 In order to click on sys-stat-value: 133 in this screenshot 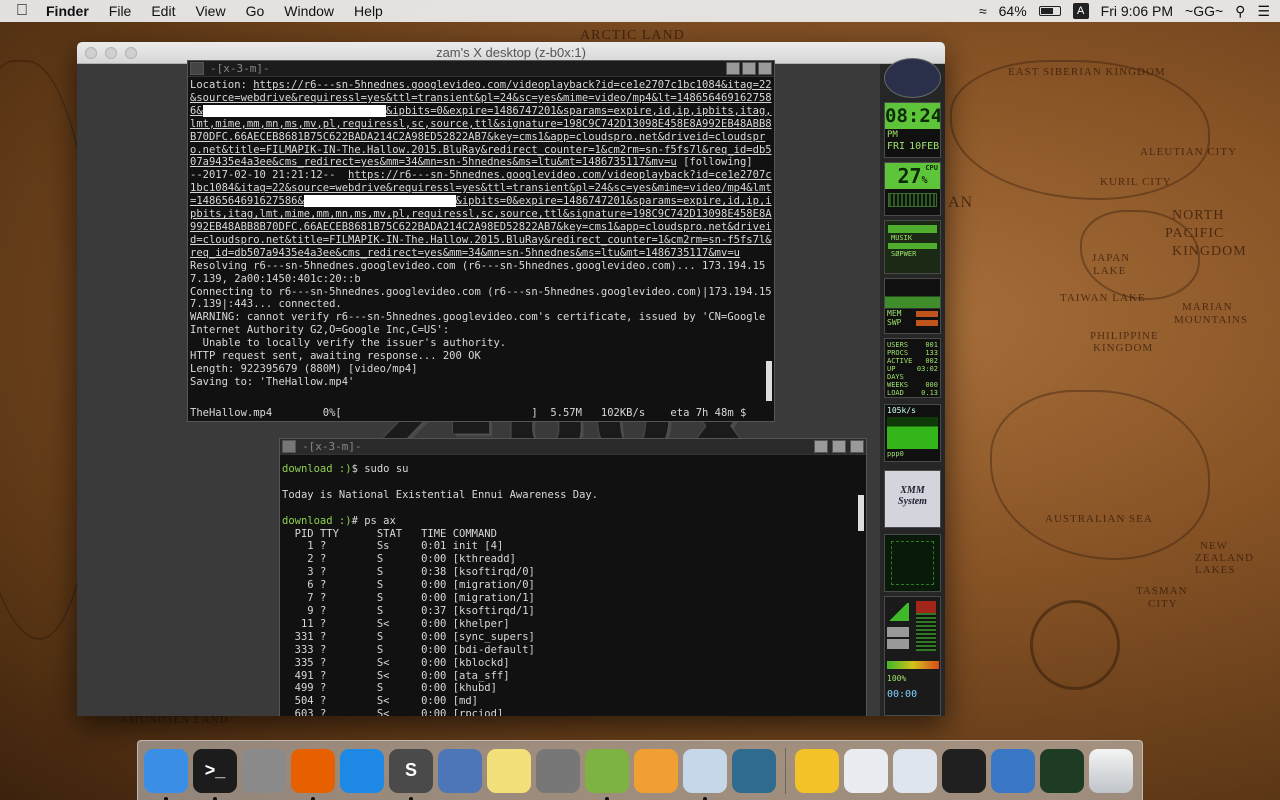, I will do `click(931, 353)`.